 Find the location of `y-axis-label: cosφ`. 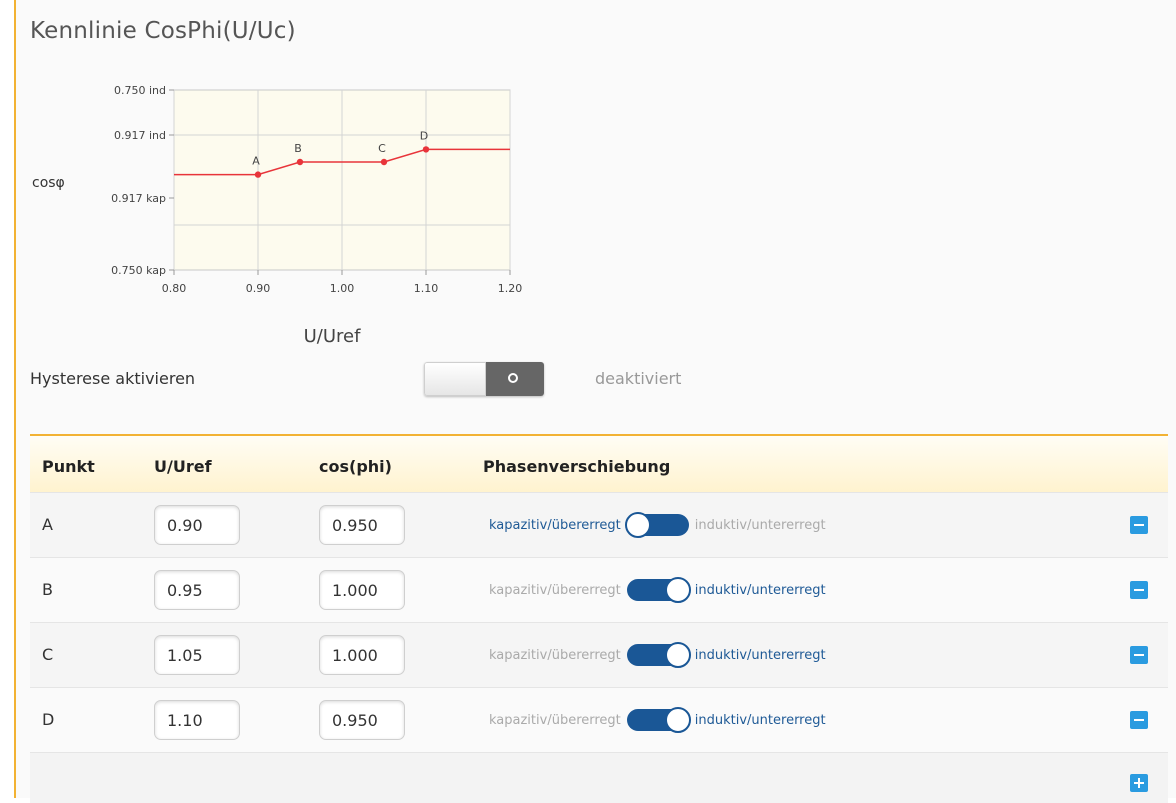

y-axis-label: cosφ is located at coordinates (48, 183).